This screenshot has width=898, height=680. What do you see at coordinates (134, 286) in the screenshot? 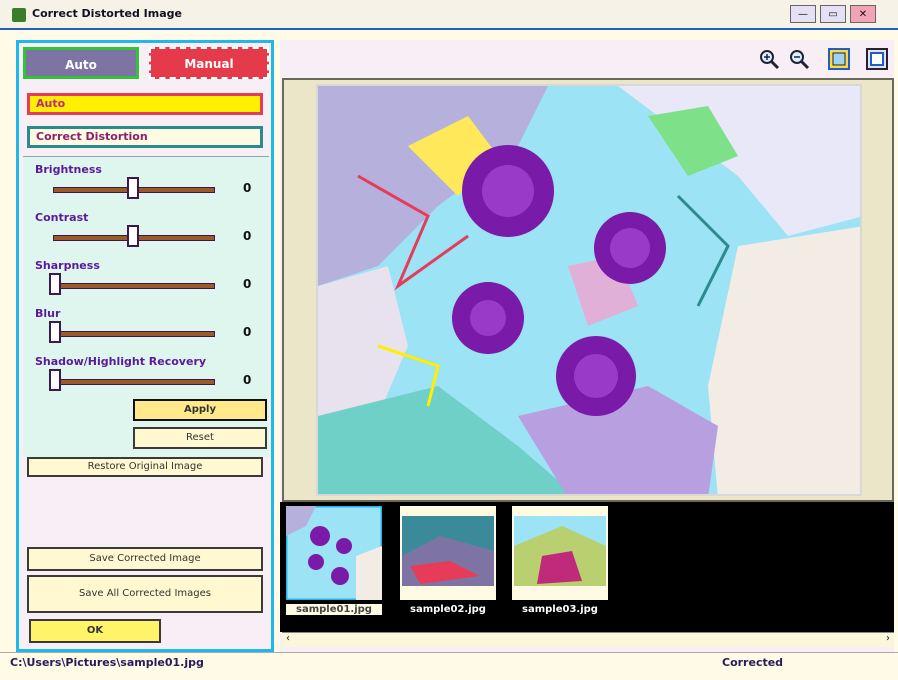
I see `sharpness-track` at bounding box center [134, 286].